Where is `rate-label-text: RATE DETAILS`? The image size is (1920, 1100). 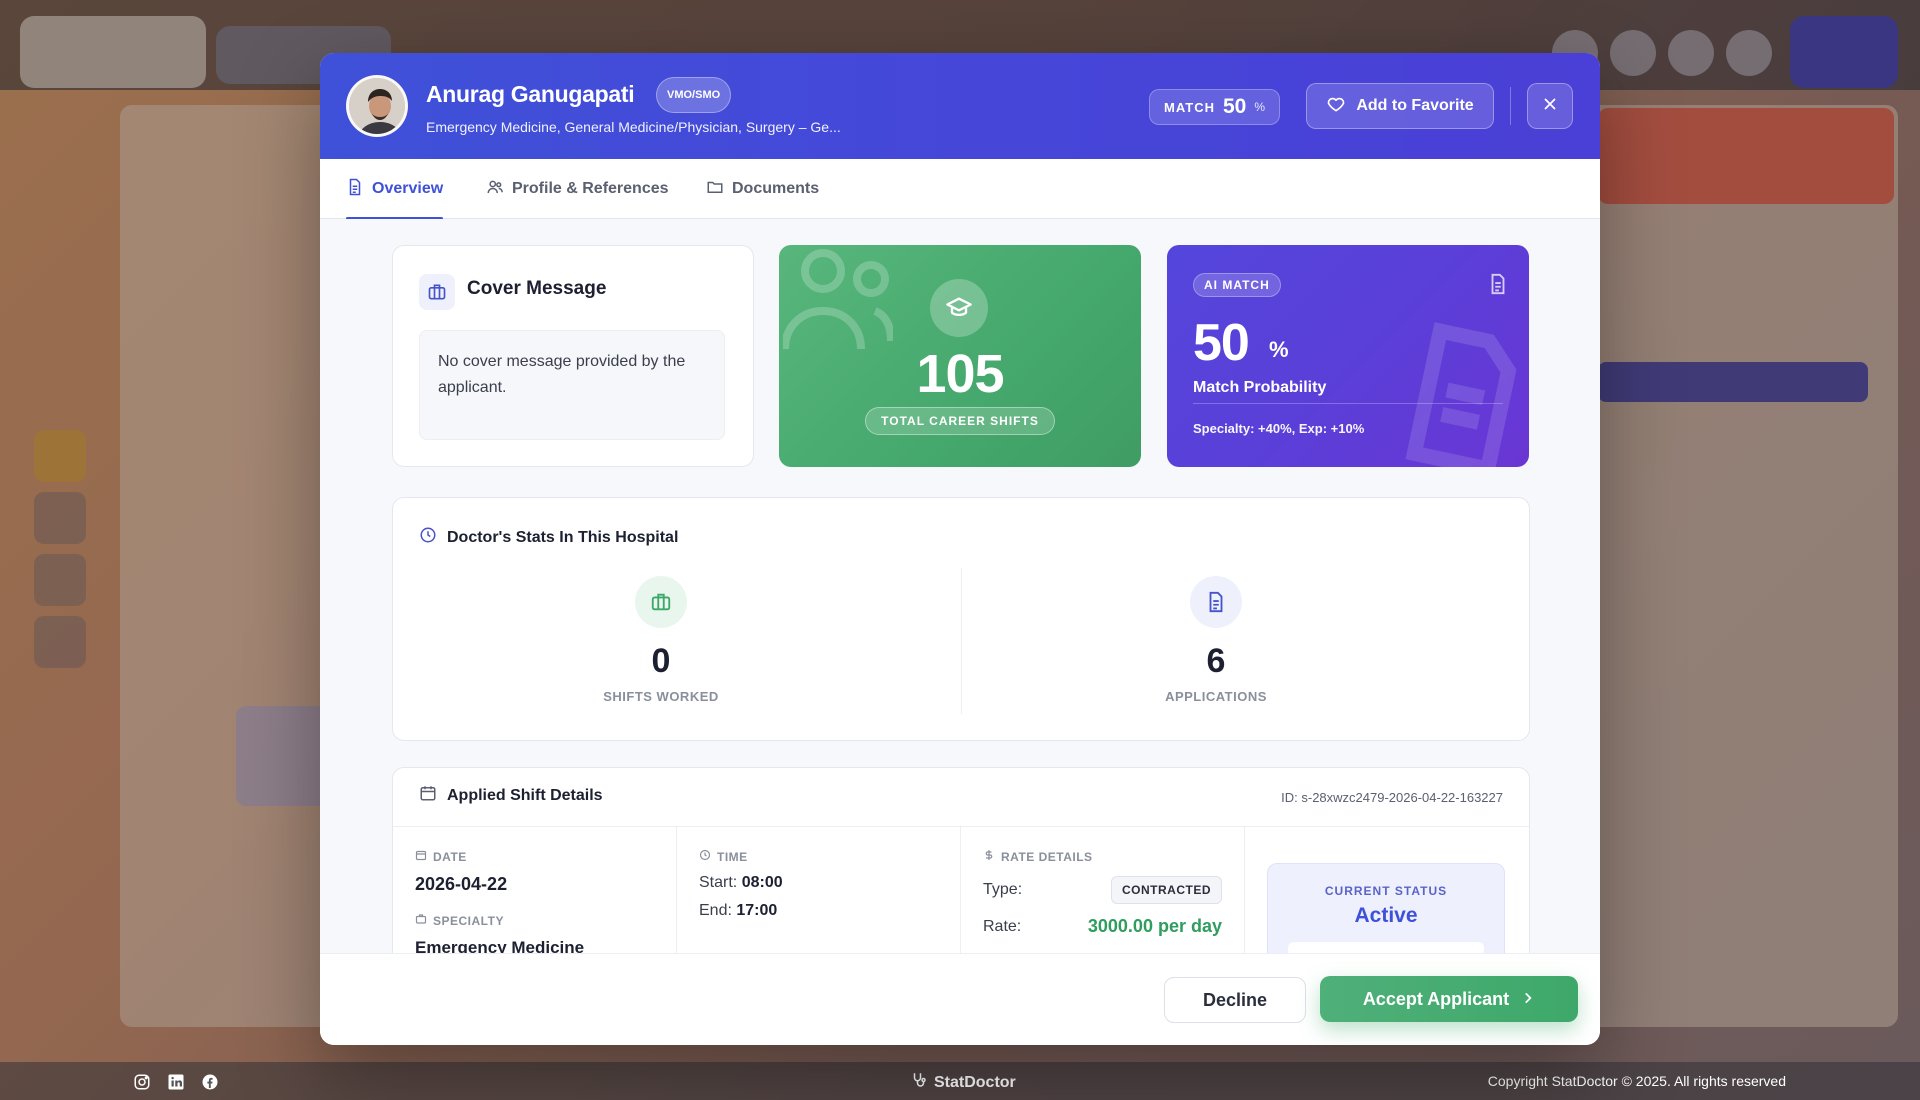 rate-label-text: RATE DETAILS is located at coordinates (1047, 856).